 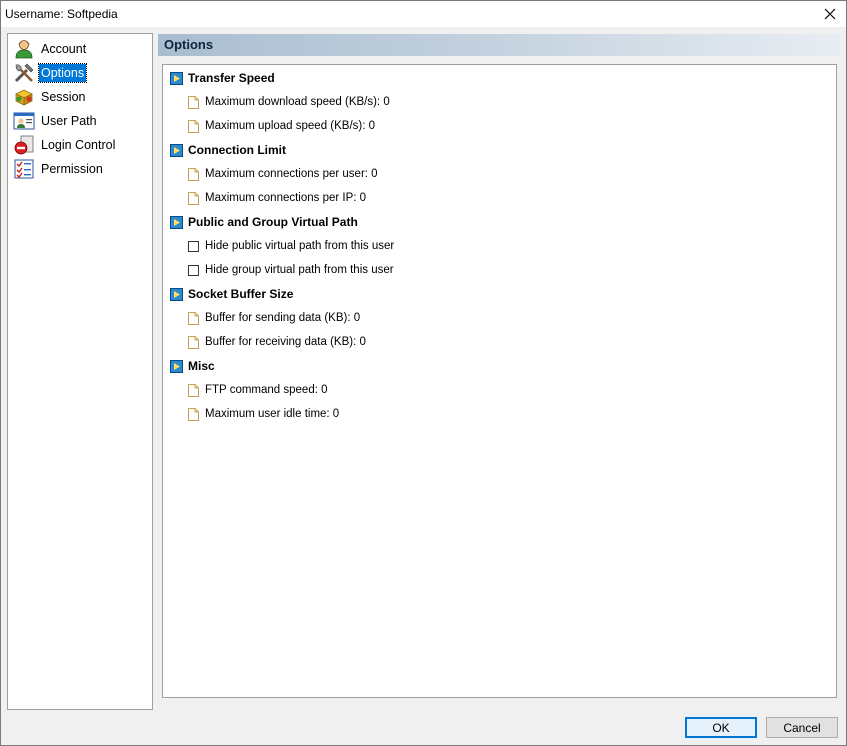 I want to click on section-title: Socket Buffer Size, so click(x=241, y=294).